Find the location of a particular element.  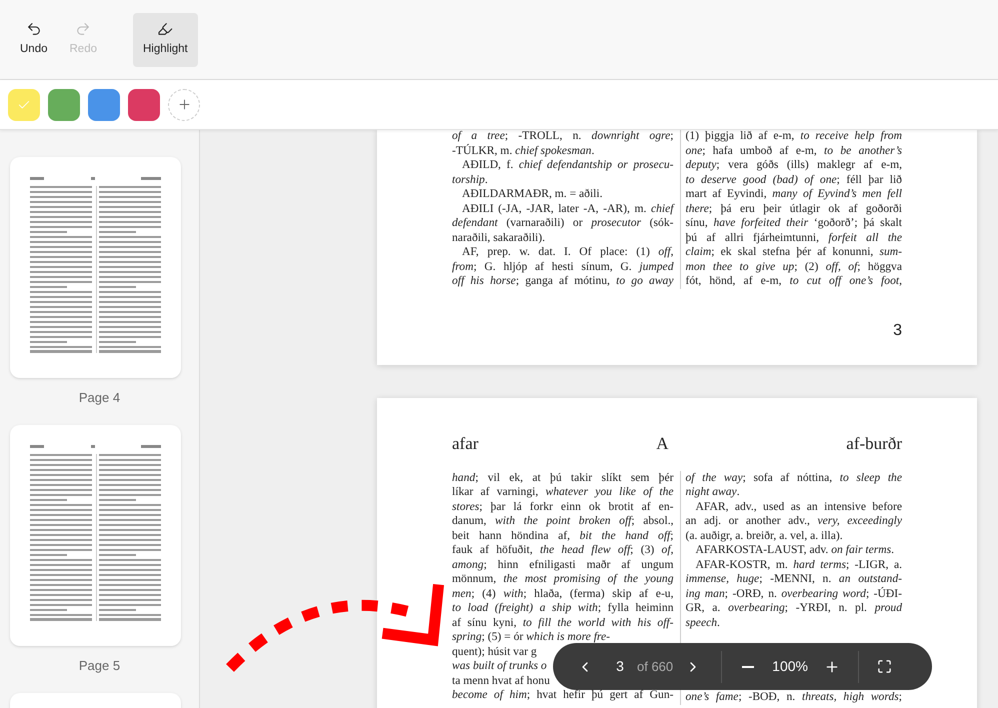

page-number: 3 is located at coordinates (897, 330).